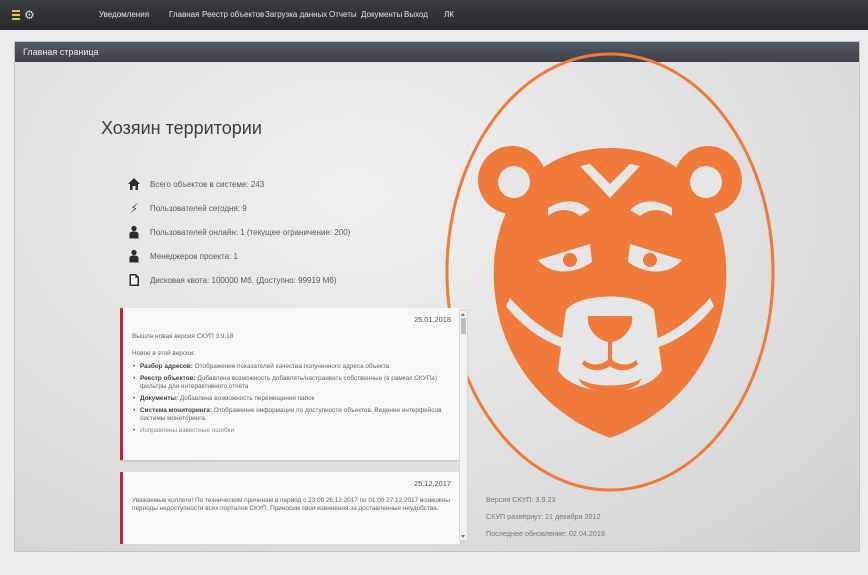  I want to click on app-logo: ⚙, so click(27, 15).